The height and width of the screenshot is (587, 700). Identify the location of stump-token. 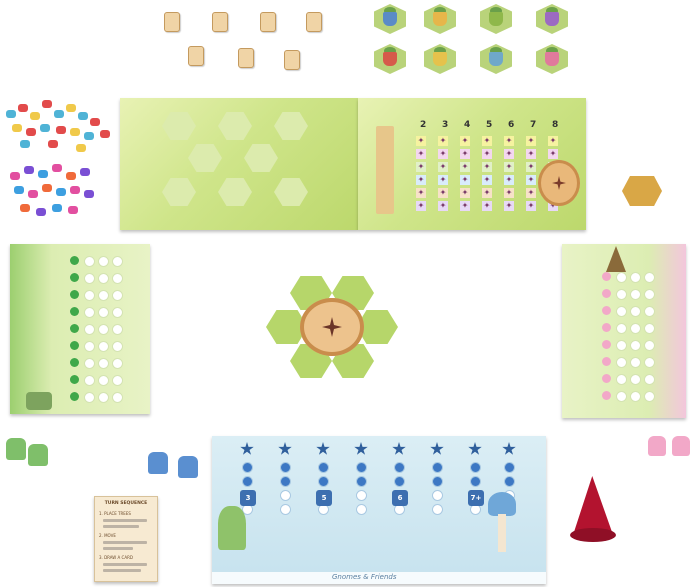
(642, 191).